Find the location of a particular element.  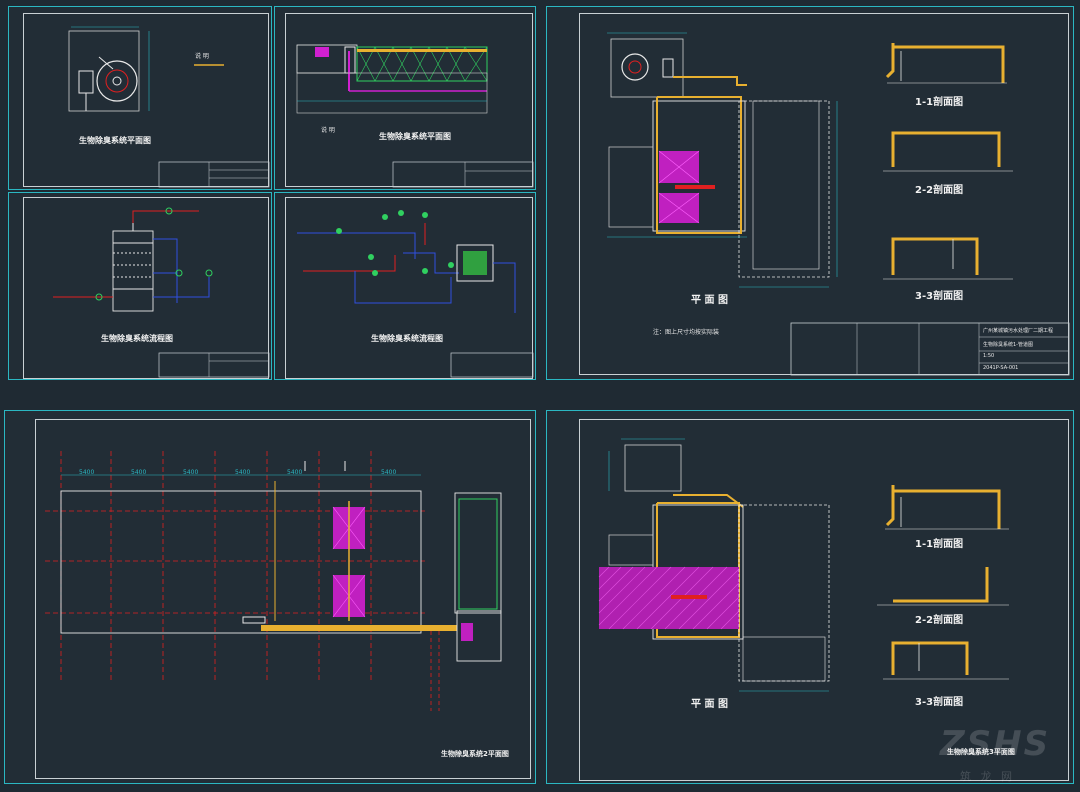

drawing-sheet-4: 生物除臭系统流程图 is located at coordinates (405, 286).